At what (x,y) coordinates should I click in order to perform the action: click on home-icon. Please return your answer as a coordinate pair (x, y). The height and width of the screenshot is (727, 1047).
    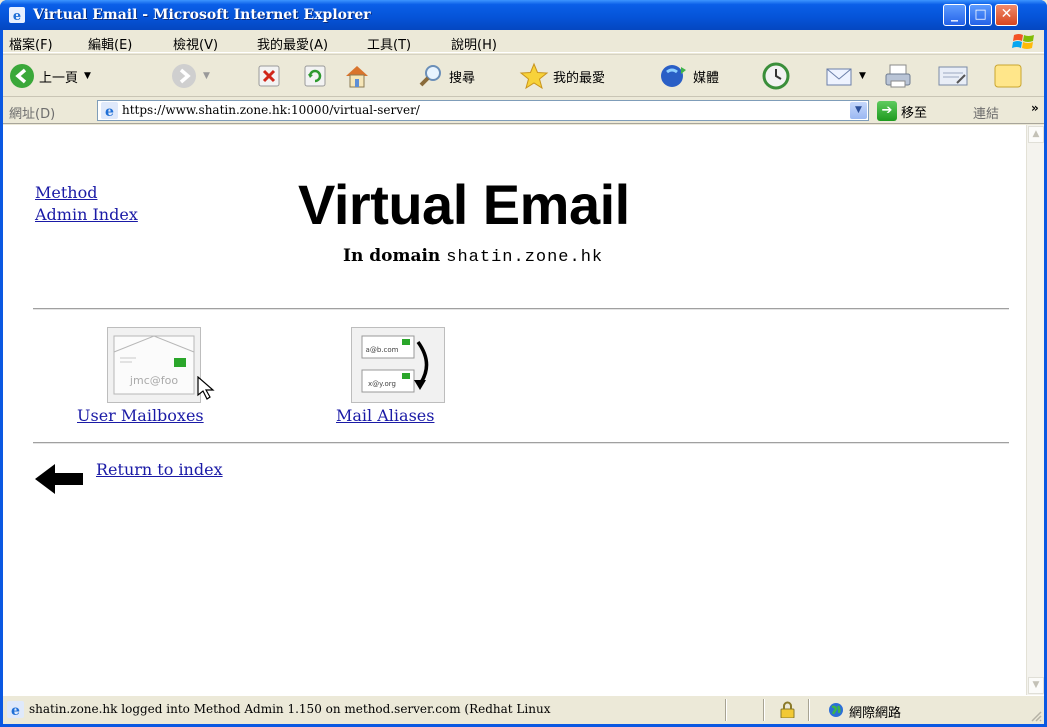
    Looking at the image, I should click on (357, 77).